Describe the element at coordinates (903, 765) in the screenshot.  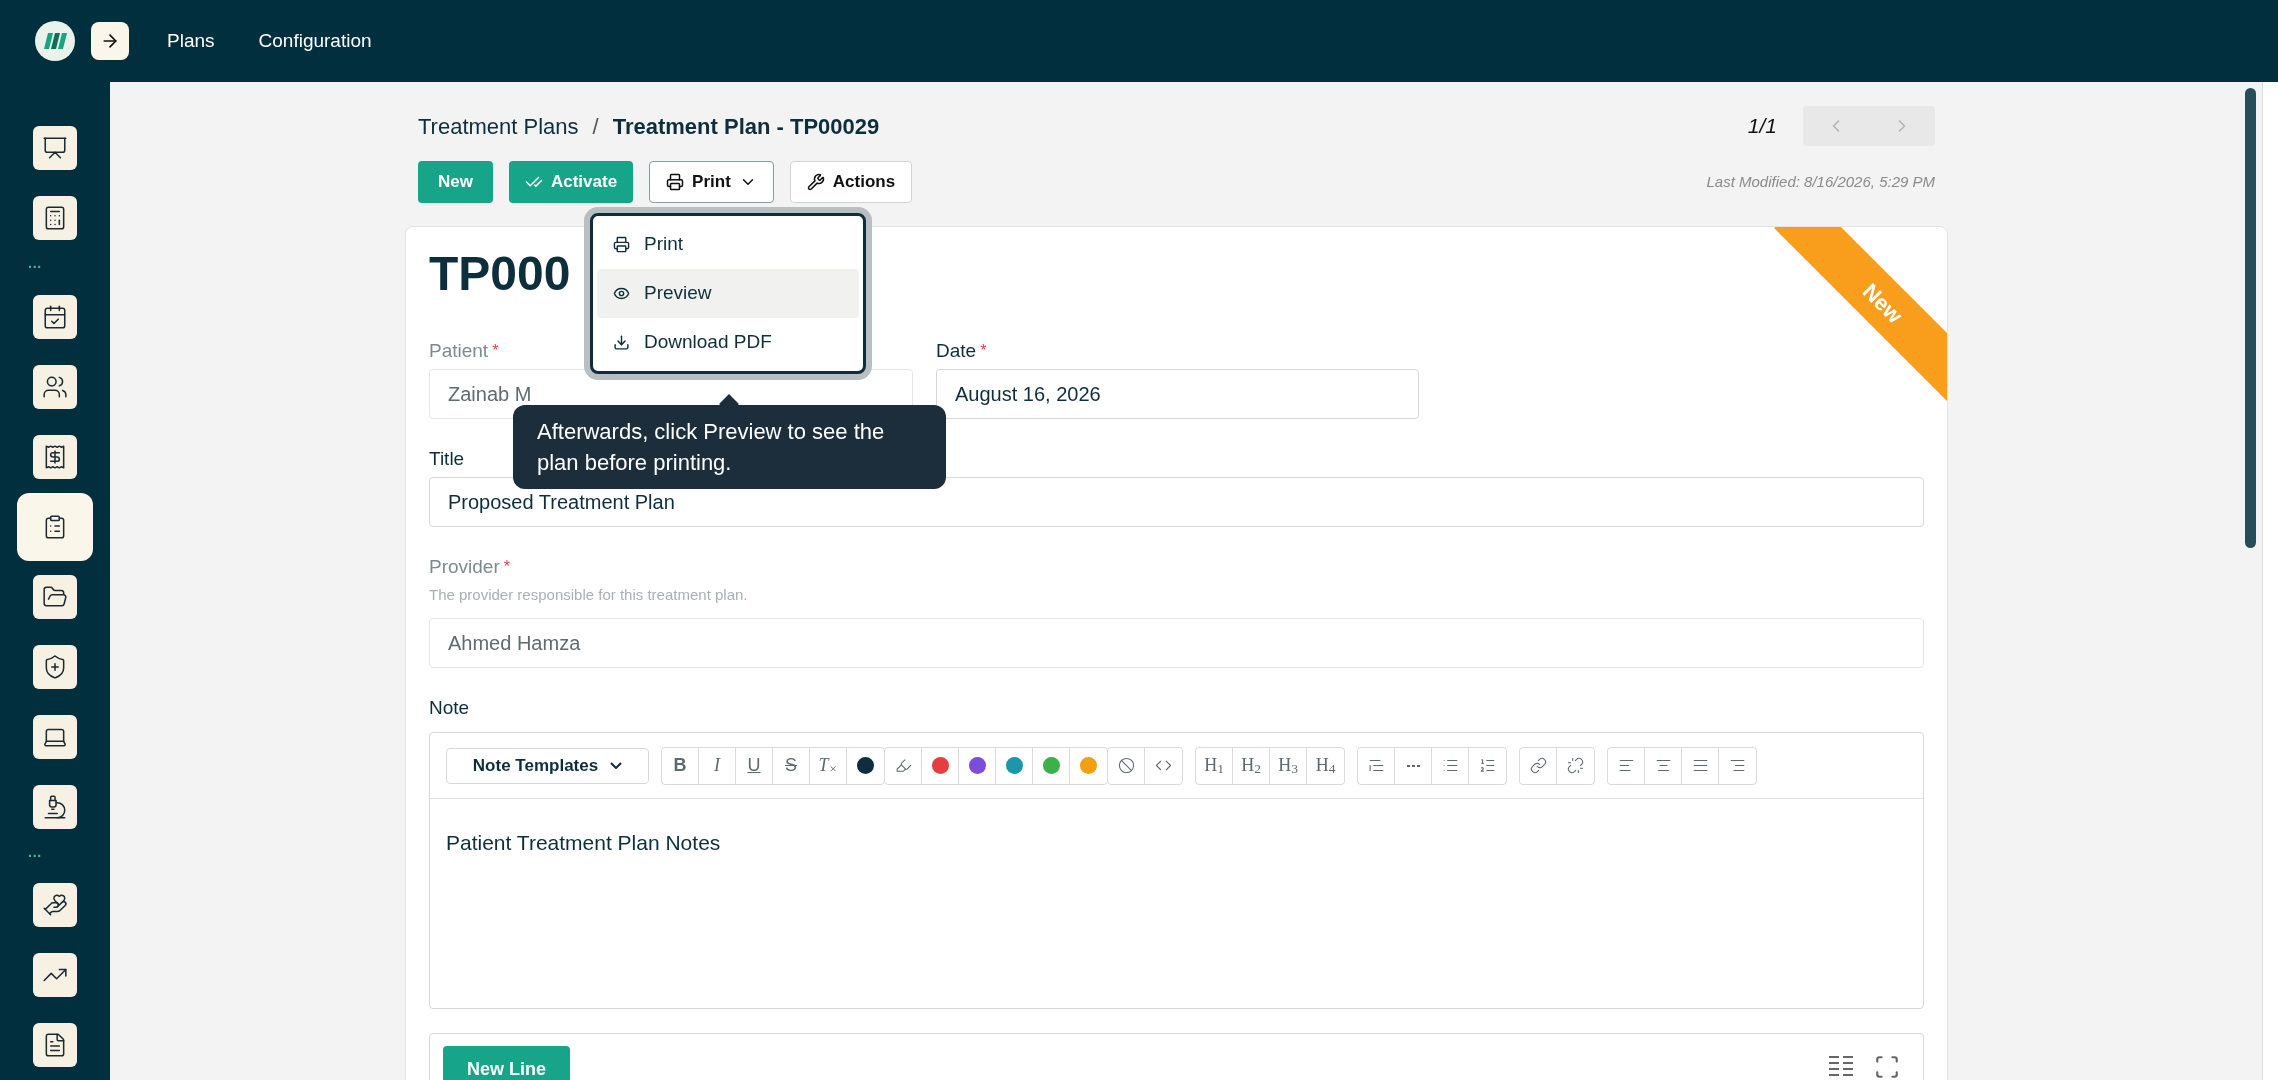
I see `pen-icon` at that location.